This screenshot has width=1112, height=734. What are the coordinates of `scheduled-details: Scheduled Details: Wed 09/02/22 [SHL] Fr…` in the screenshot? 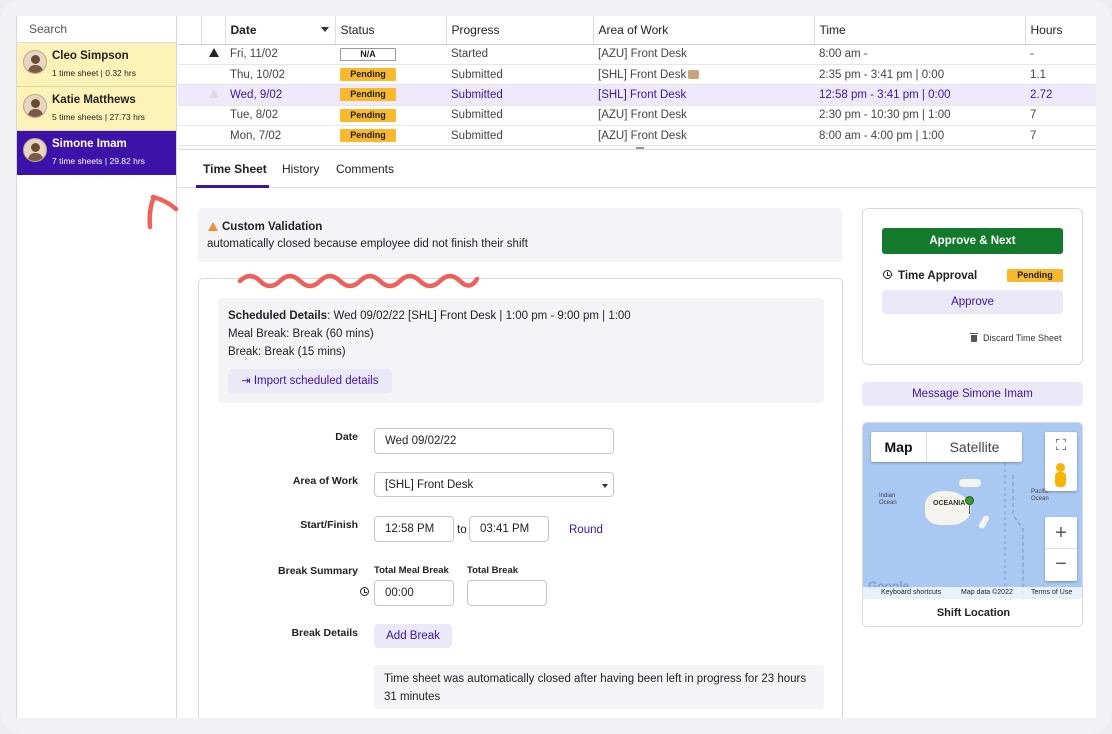 It's located at (521, 350).